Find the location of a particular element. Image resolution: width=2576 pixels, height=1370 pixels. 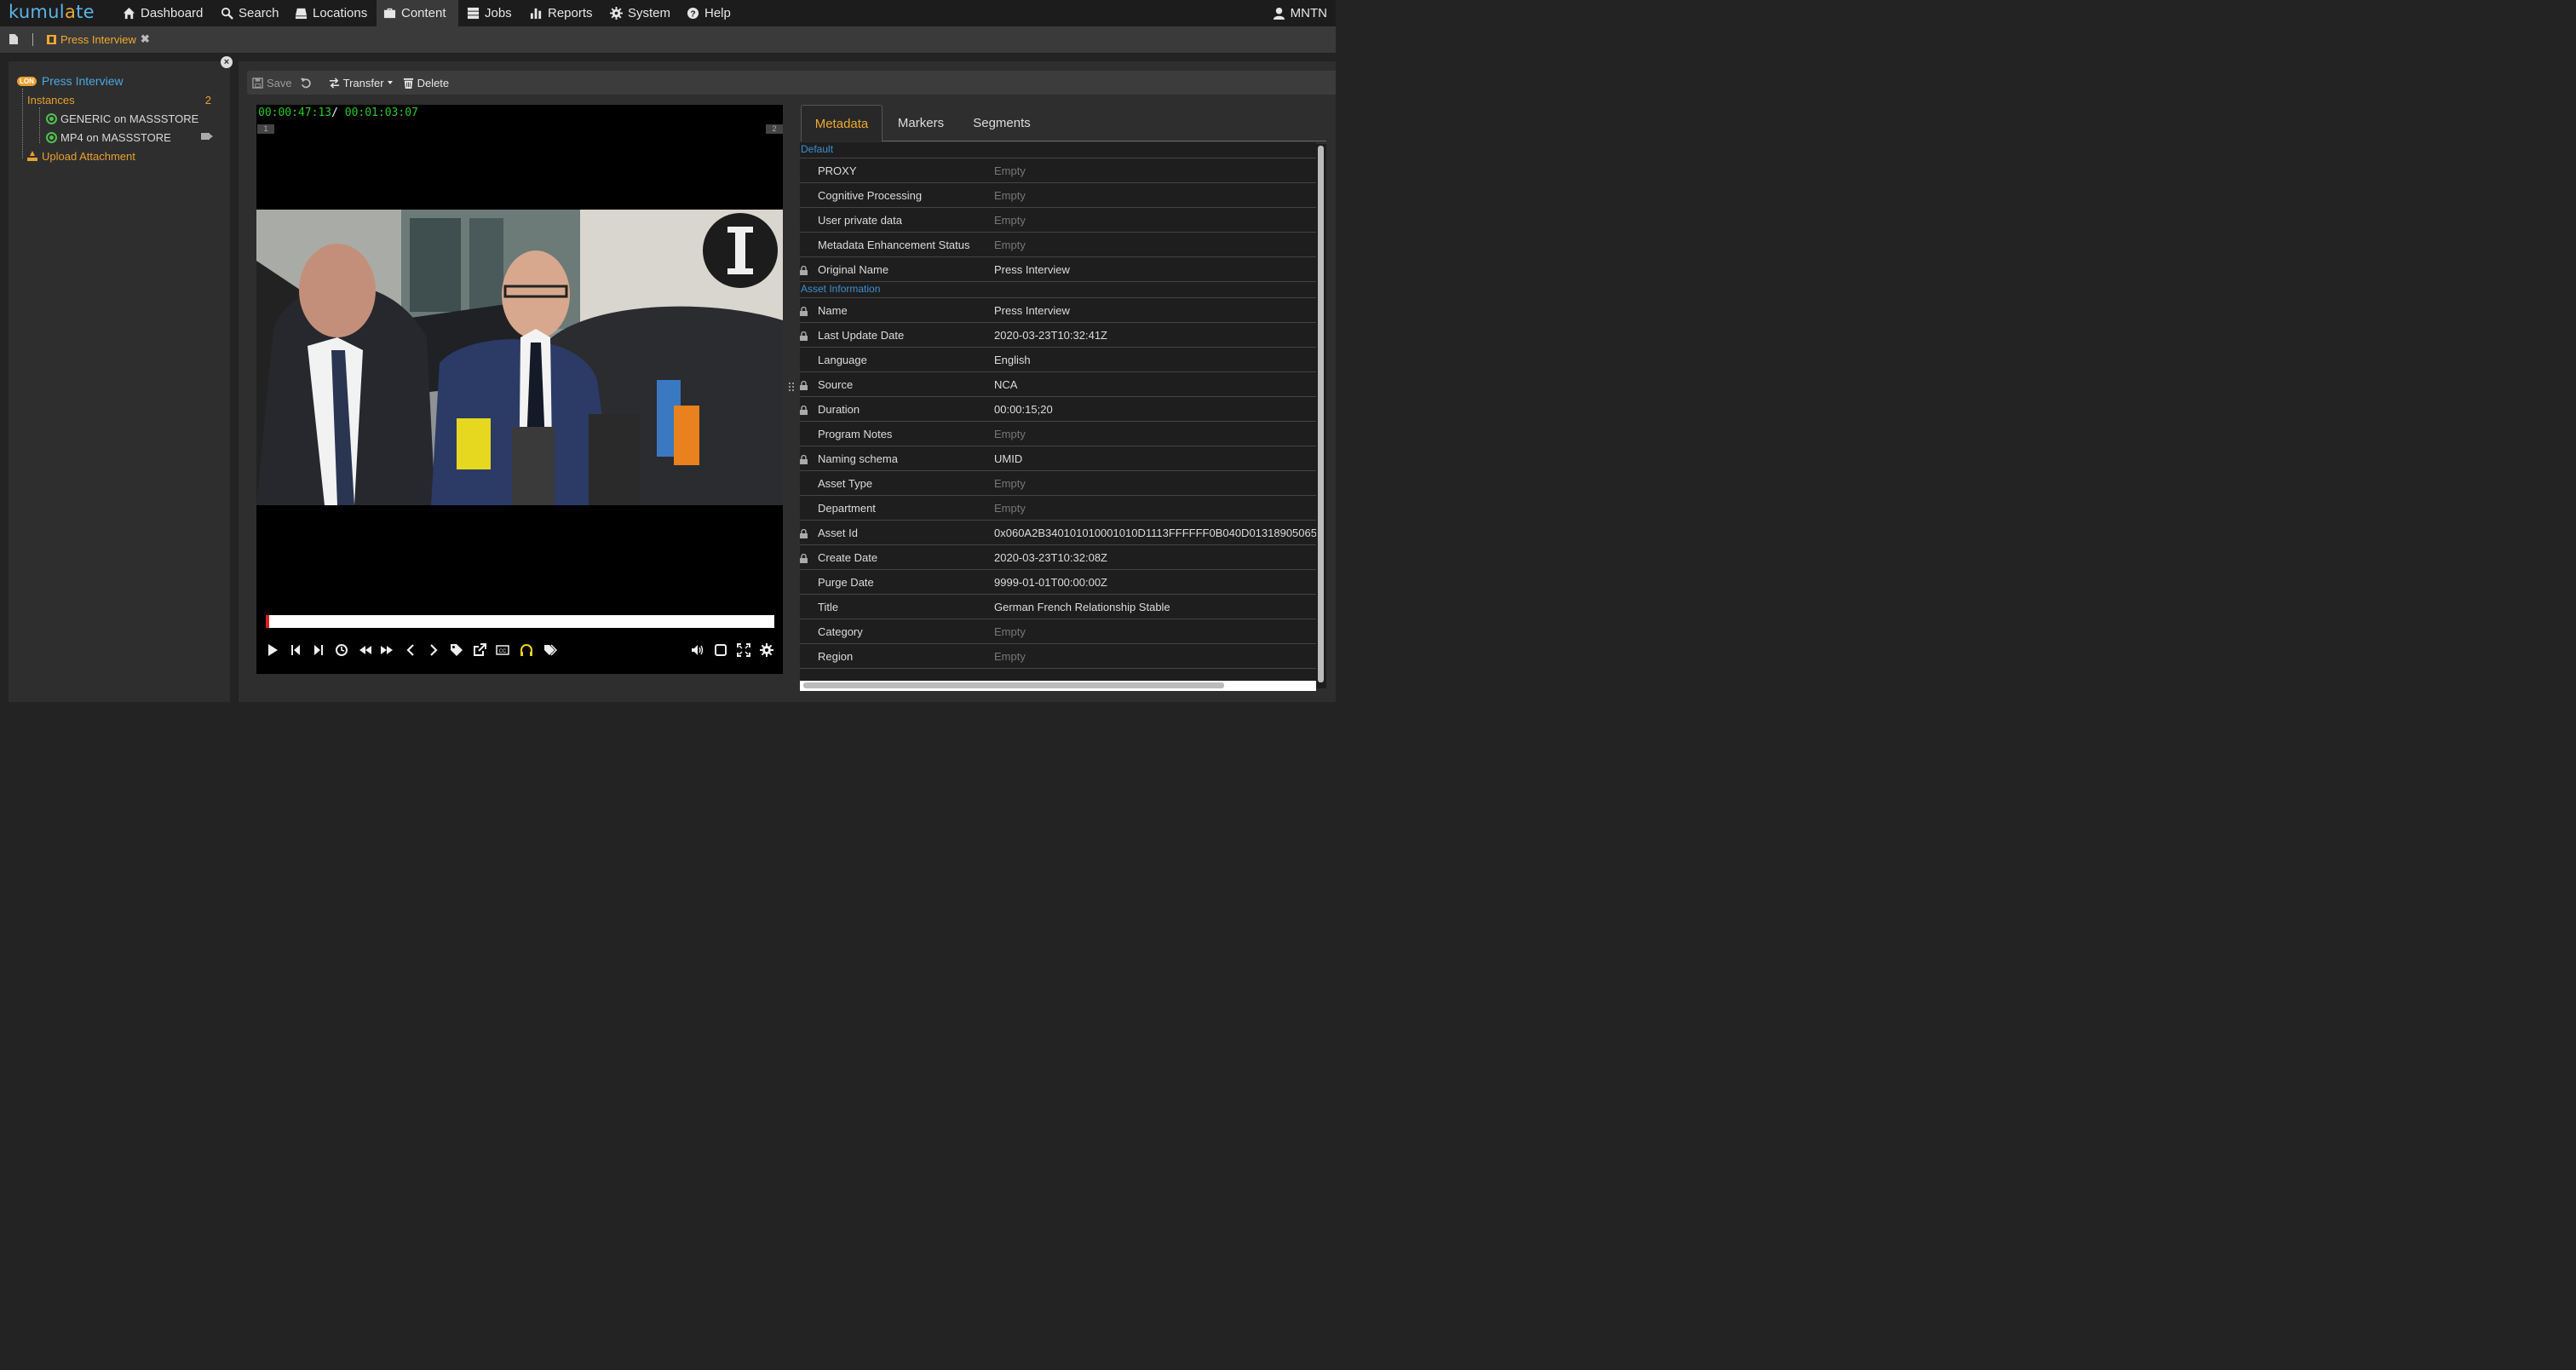

nav-system: System is located at coordinates (640, 13).